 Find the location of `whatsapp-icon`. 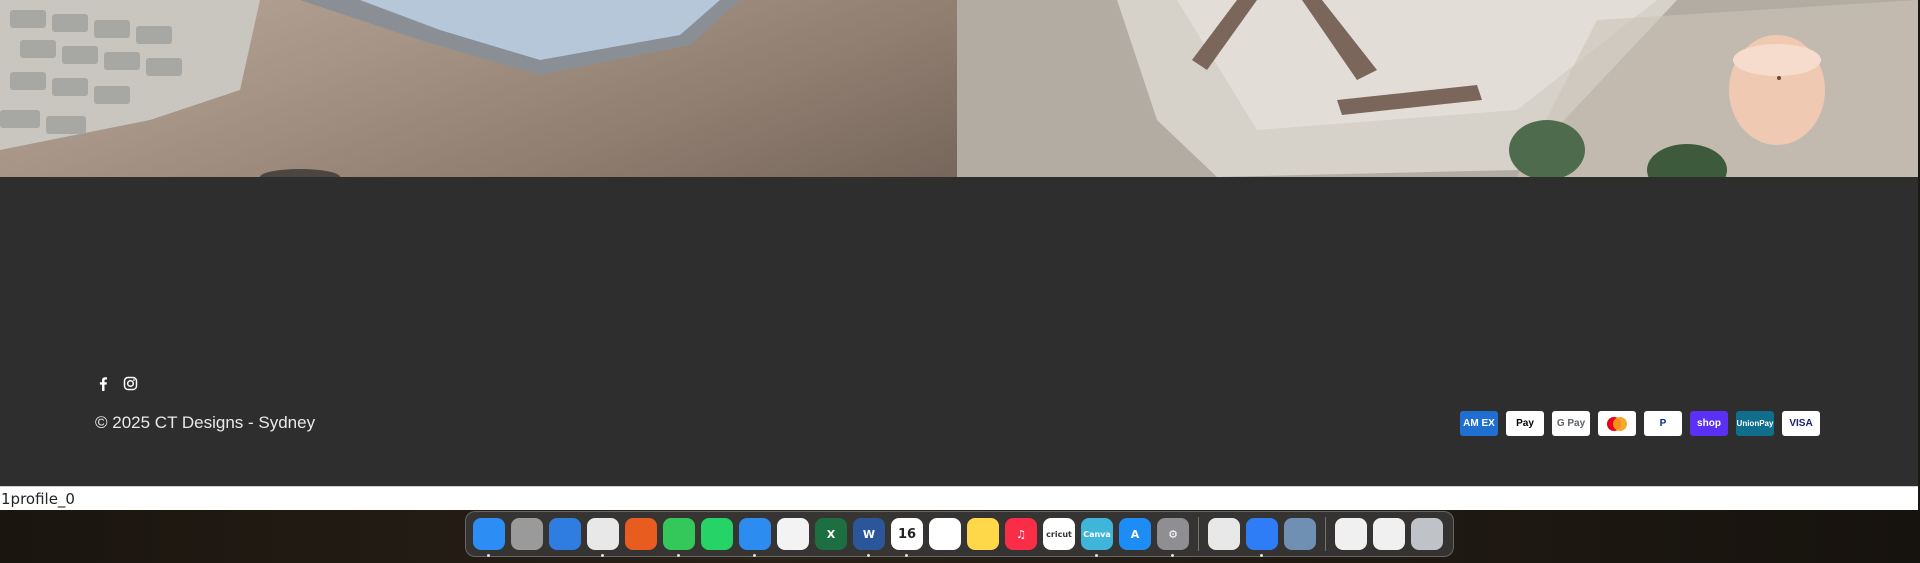

whatsapp-icon is located at coordinates (717, 534).